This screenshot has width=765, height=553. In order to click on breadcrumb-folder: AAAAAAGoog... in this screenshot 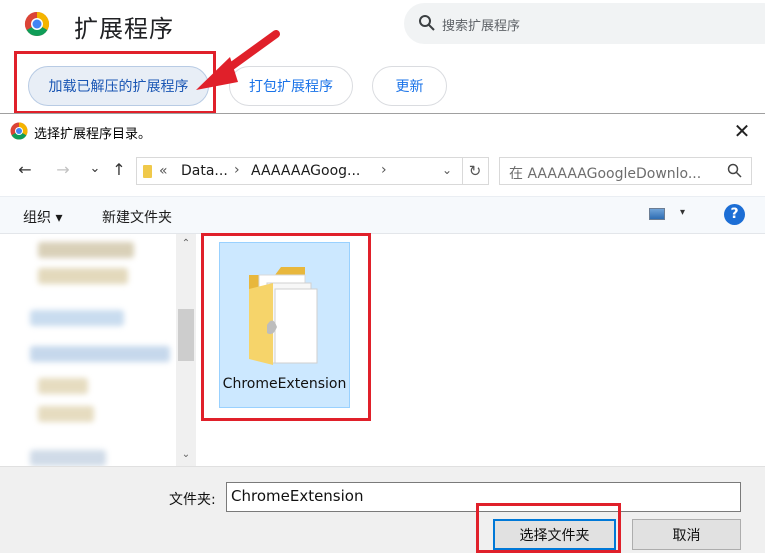, I will do `click(305, 171)`.